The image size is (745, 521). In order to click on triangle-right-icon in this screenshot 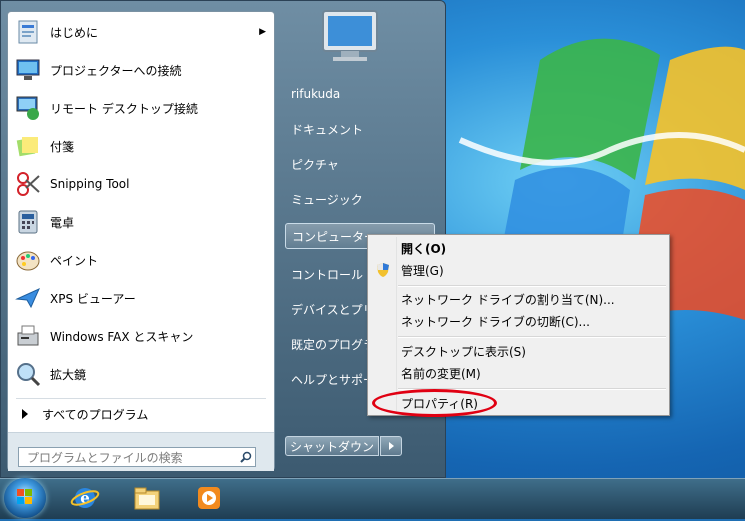, I will do `click(25, 414)`.